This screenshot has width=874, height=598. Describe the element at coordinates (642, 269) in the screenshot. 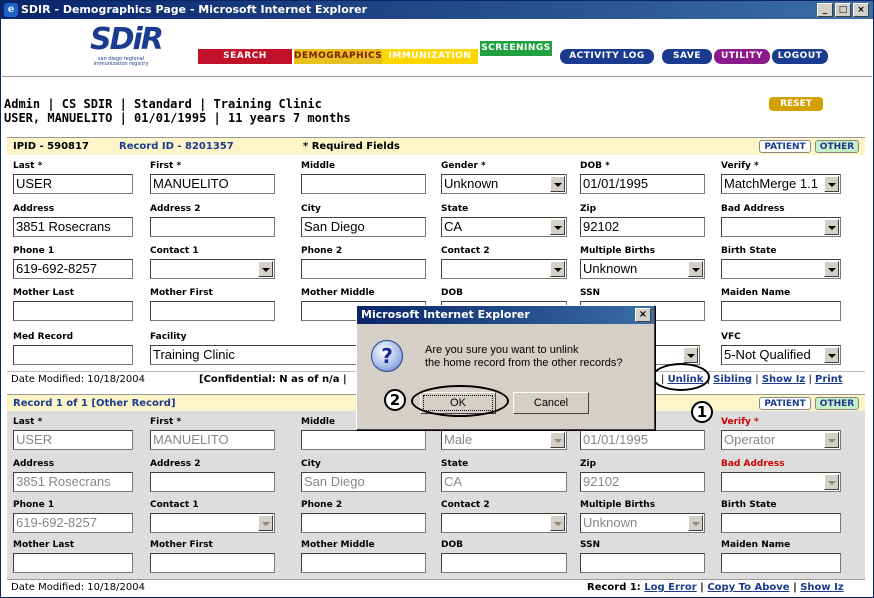

I see `multiple-births-select: Unknown` at that location.